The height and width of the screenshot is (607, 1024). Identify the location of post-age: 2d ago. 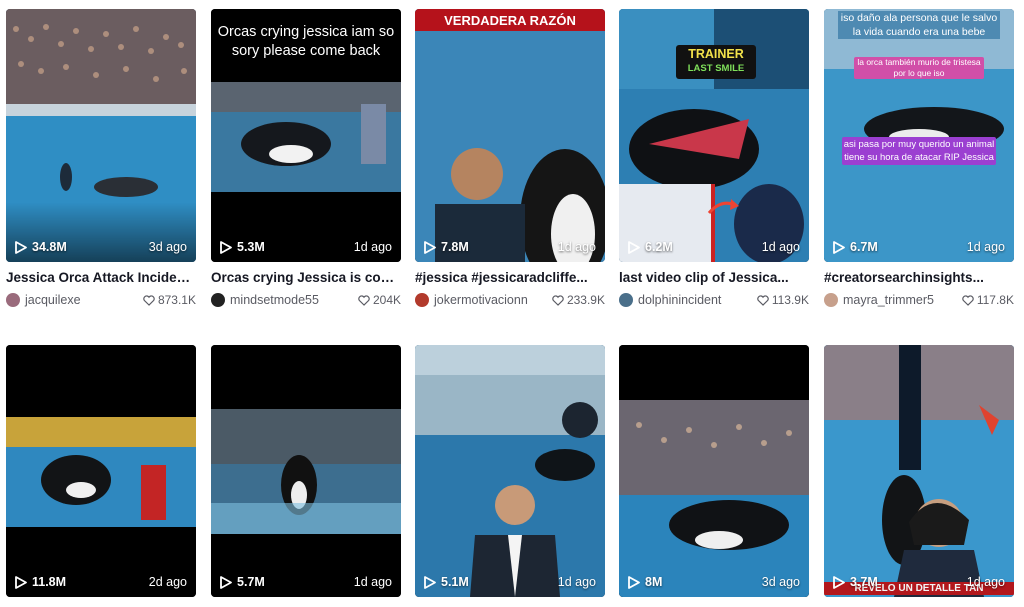
(167, 582).